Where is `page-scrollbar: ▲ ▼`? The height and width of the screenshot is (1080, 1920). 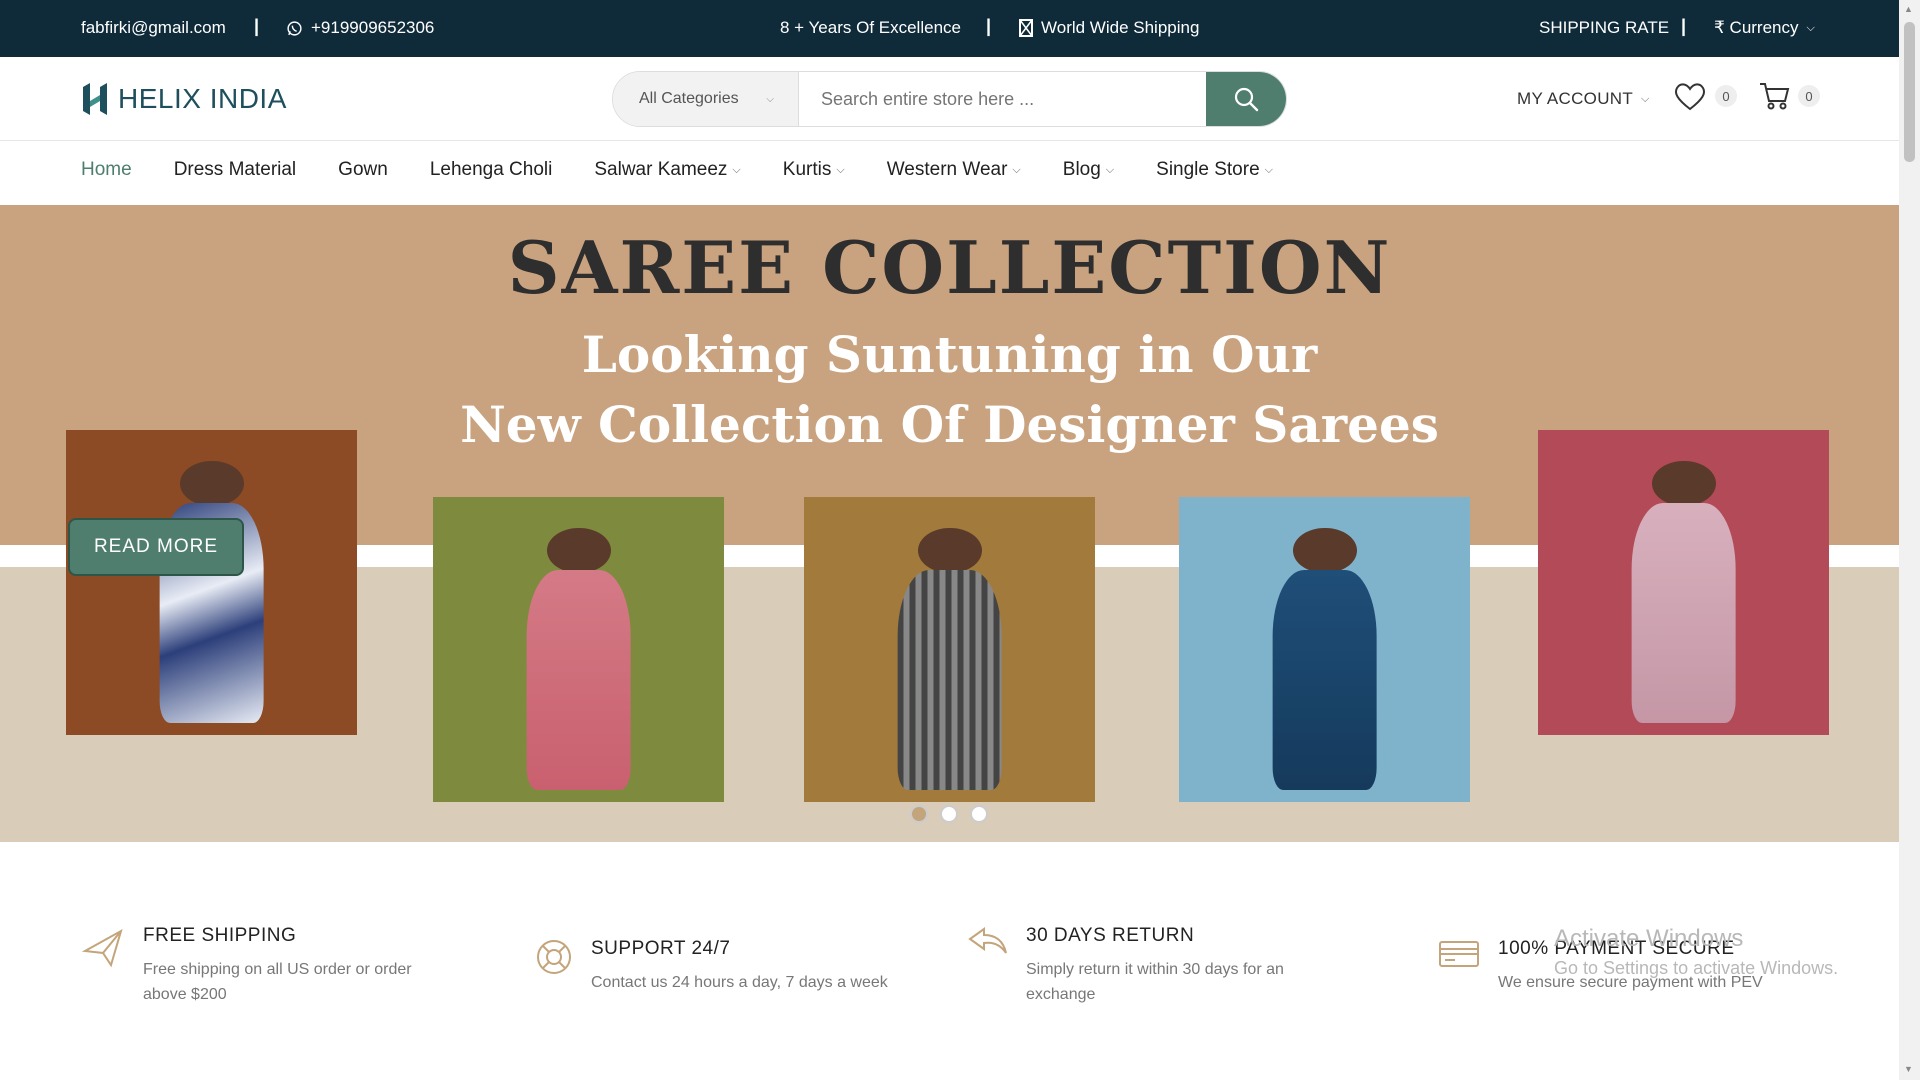 page-scrollbar: ▲ ▼ is located at coordinates (1909, 540).